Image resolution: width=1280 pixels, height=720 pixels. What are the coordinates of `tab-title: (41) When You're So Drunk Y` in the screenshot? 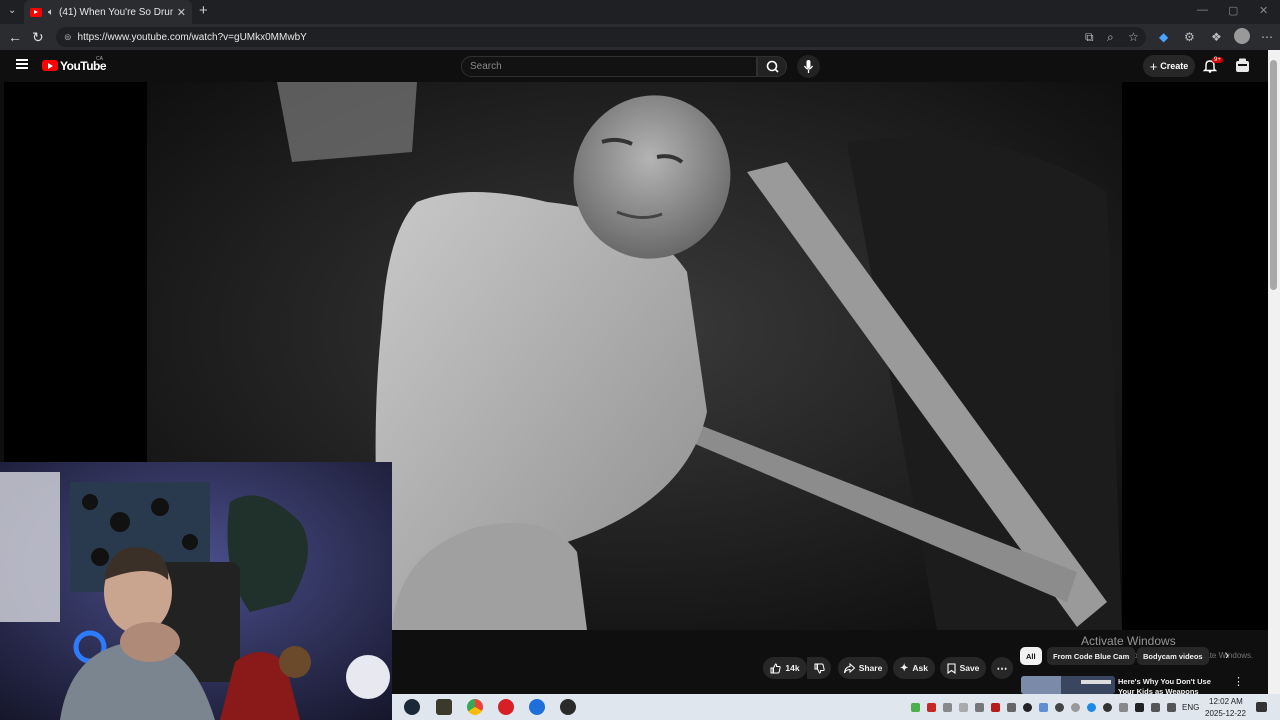 It's located at (116, 12).